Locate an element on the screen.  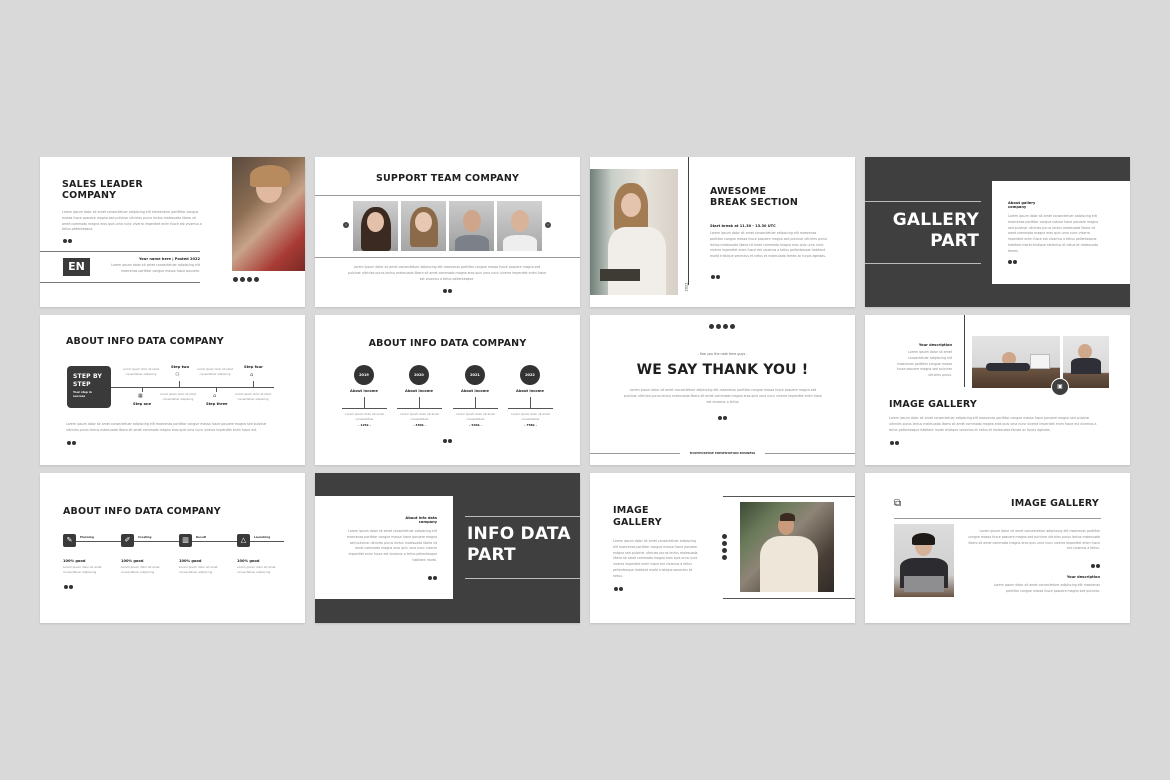
gallery-photo is located at coordinates (1016, 362).